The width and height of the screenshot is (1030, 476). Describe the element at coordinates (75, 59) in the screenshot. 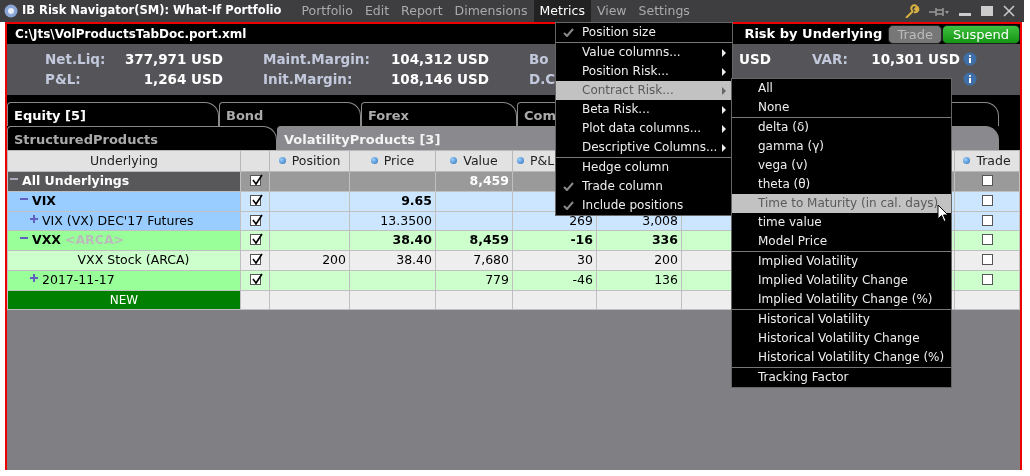

I see `metric-label: Net.Liq:` at that location.